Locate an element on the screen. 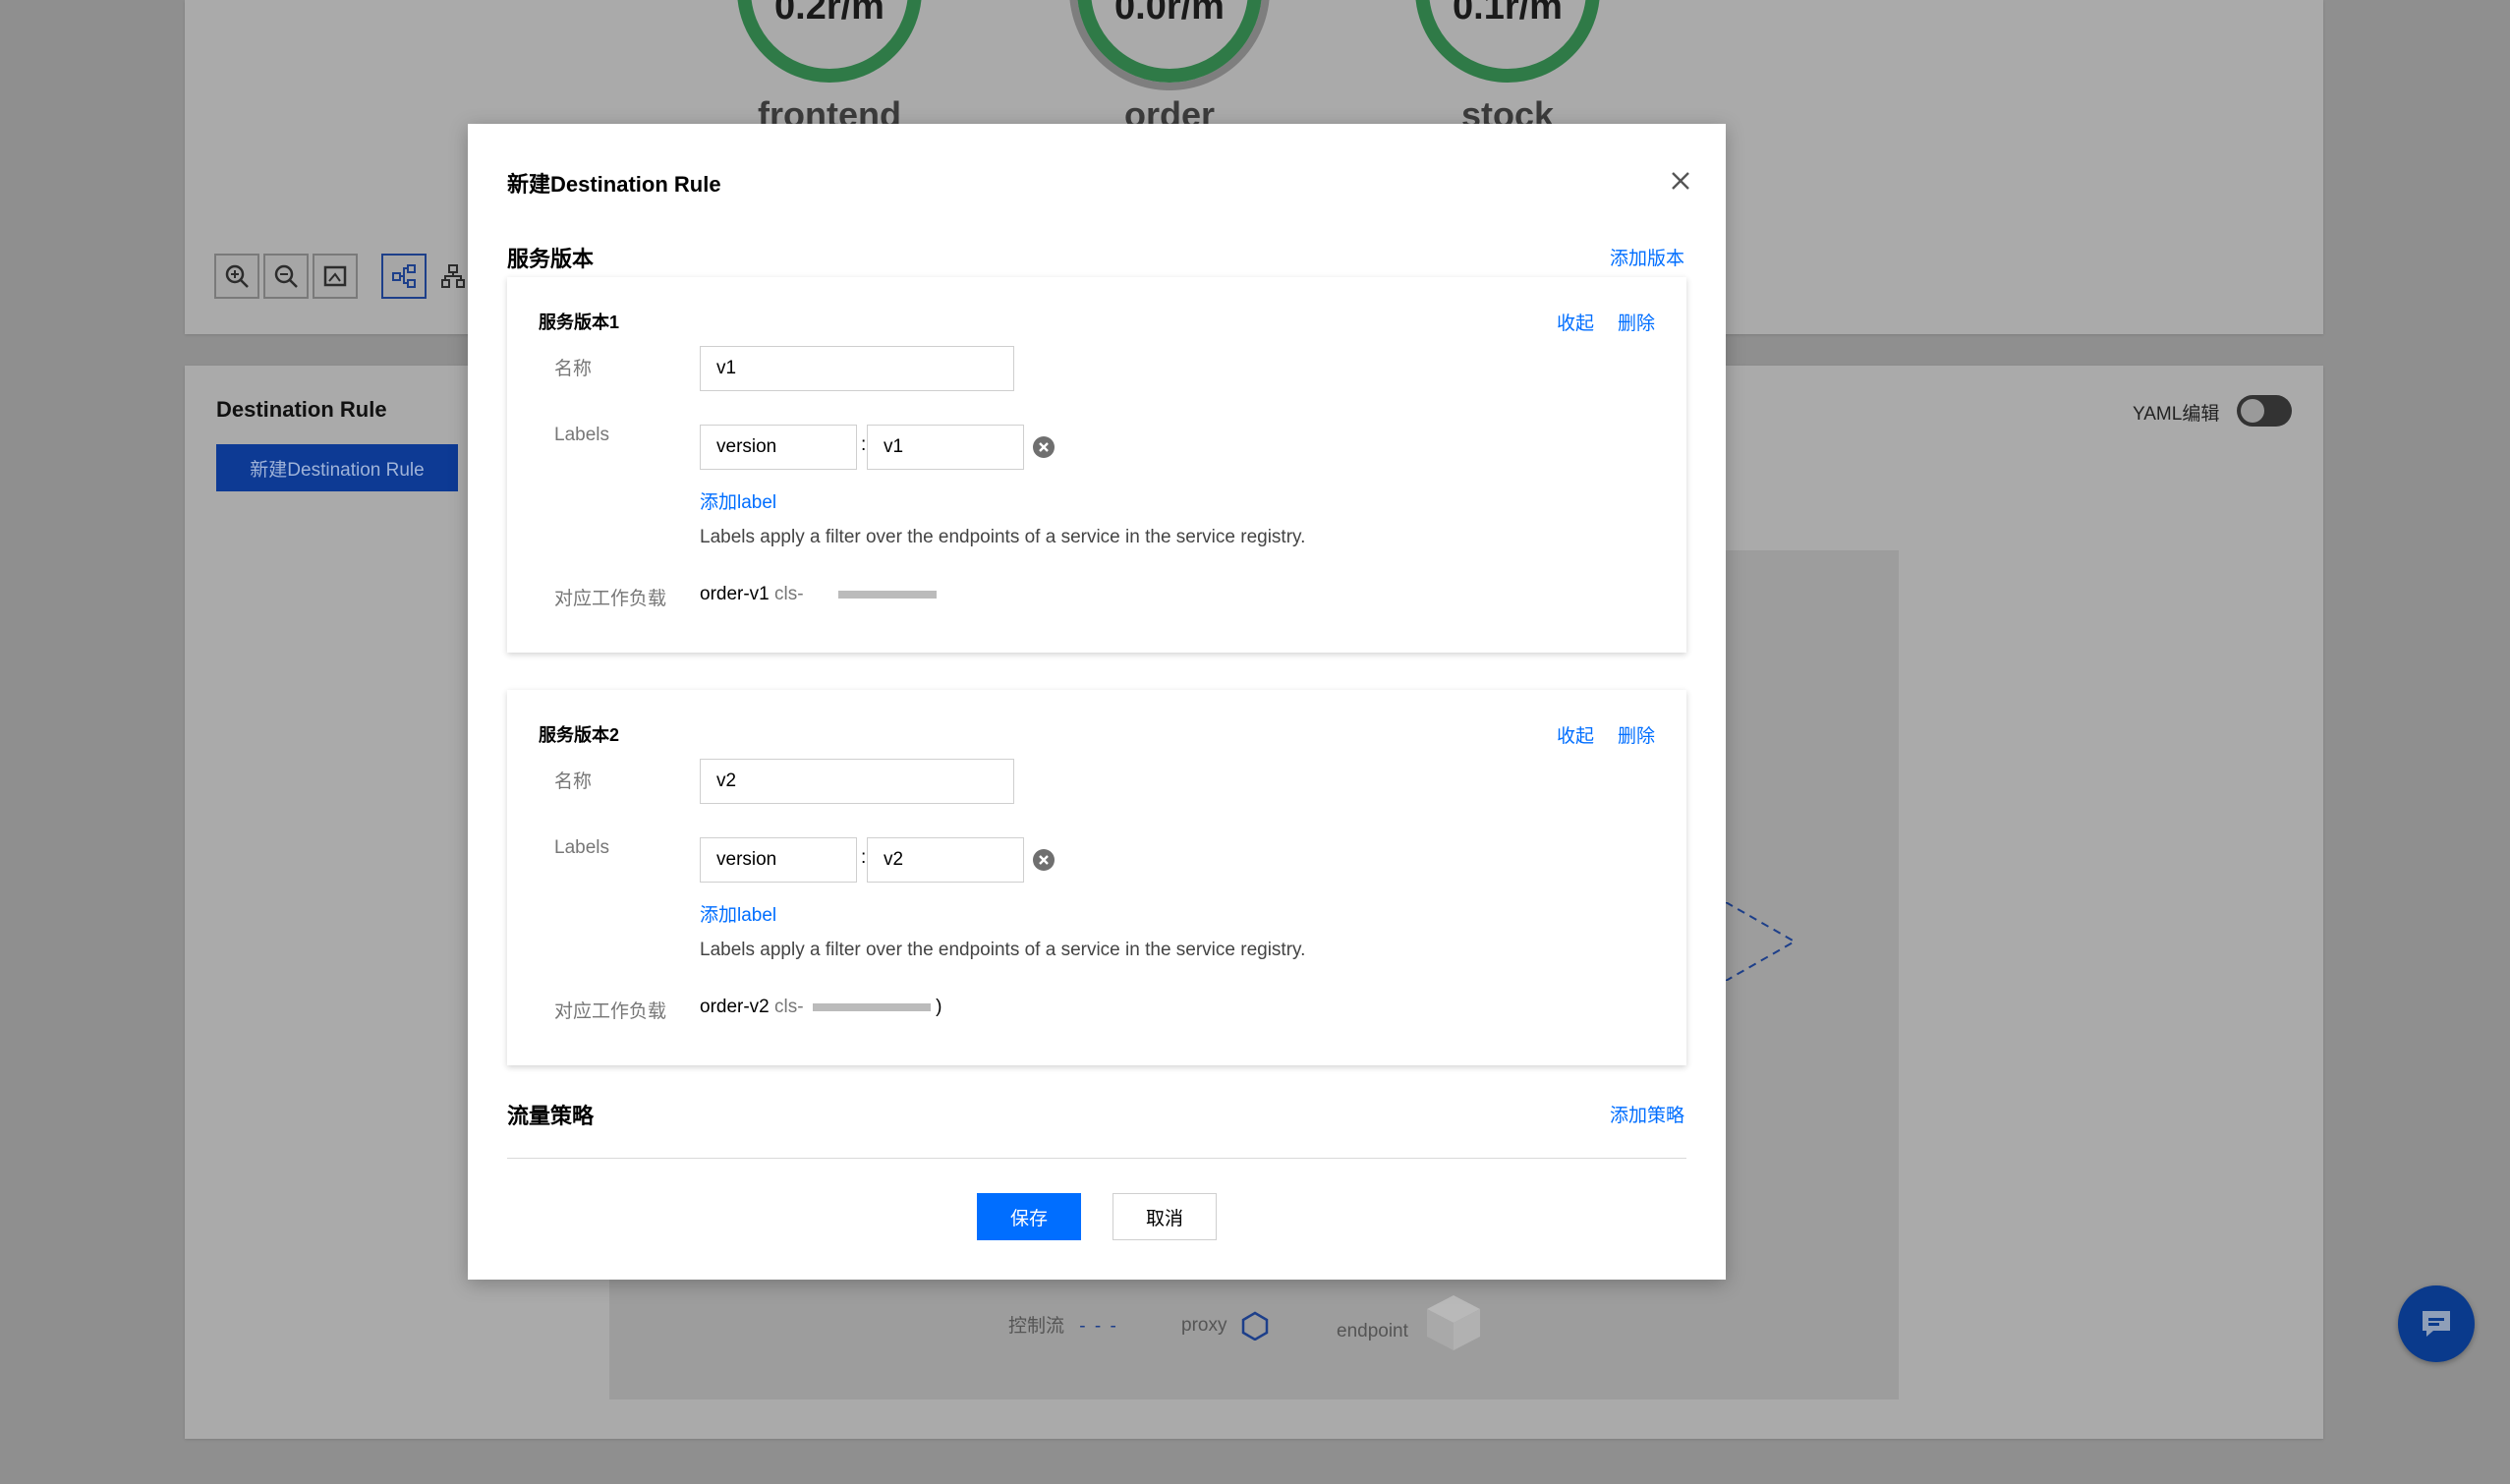 The height and width of the screenshot is (1484, 2510). legend-endpoint: endpoint is located at coordinates (1411, 1323).